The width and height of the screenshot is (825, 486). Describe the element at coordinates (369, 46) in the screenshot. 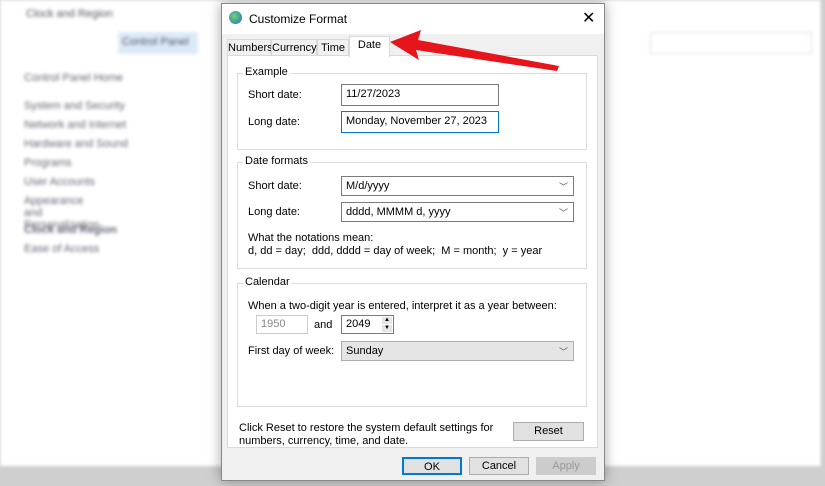

I see `tab-date: Date` at that location.